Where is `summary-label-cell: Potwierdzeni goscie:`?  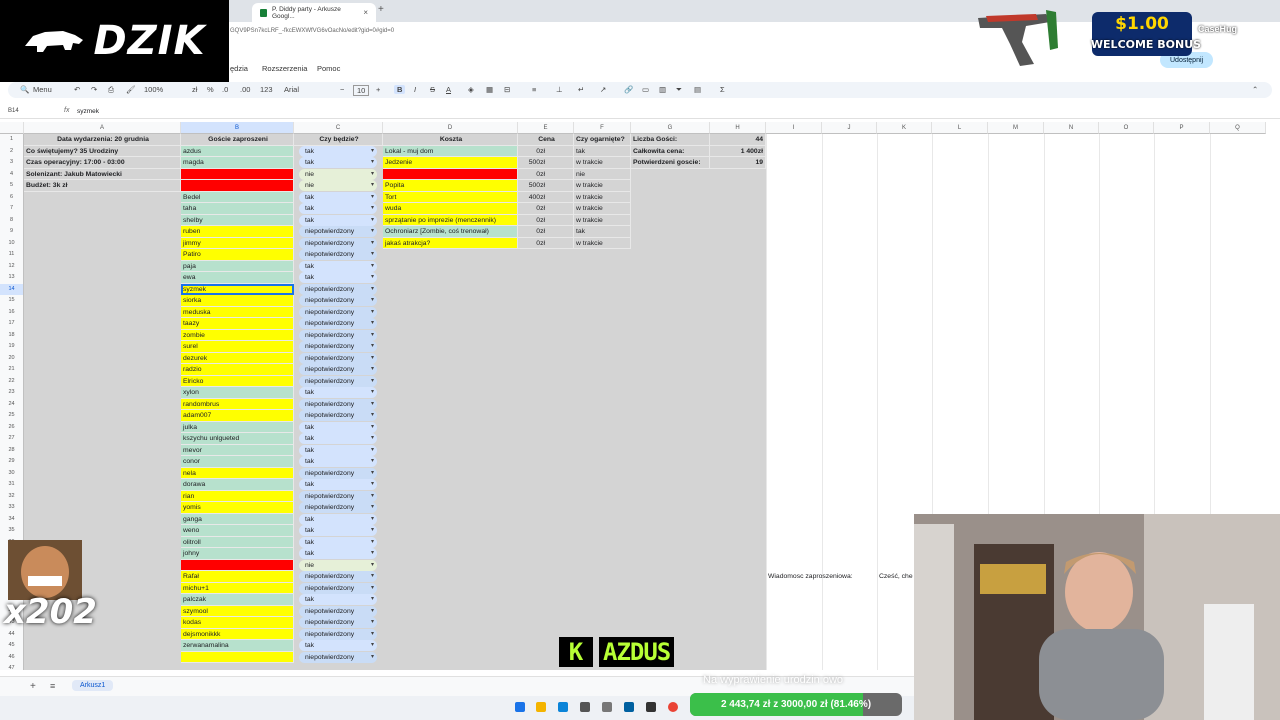 summary-label-cell: Potwierdzeni goscie: is located at coordinates (670, 163).